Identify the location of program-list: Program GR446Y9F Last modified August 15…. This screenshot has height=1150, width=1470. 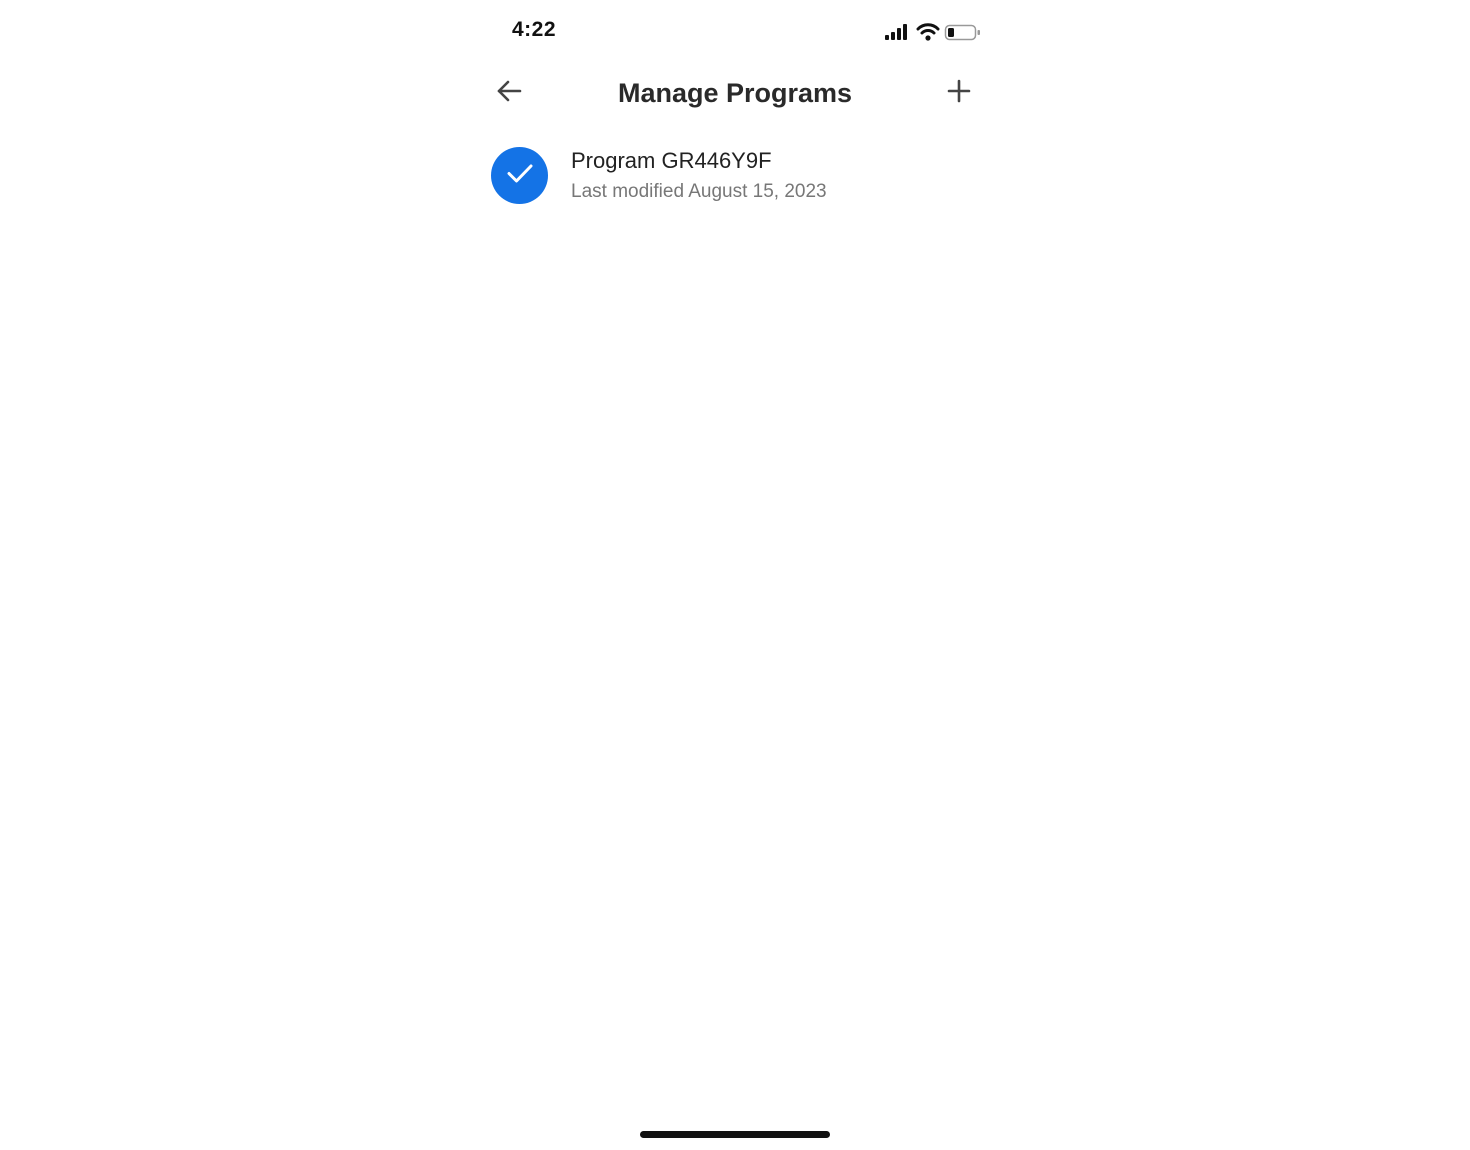
(735, 176).